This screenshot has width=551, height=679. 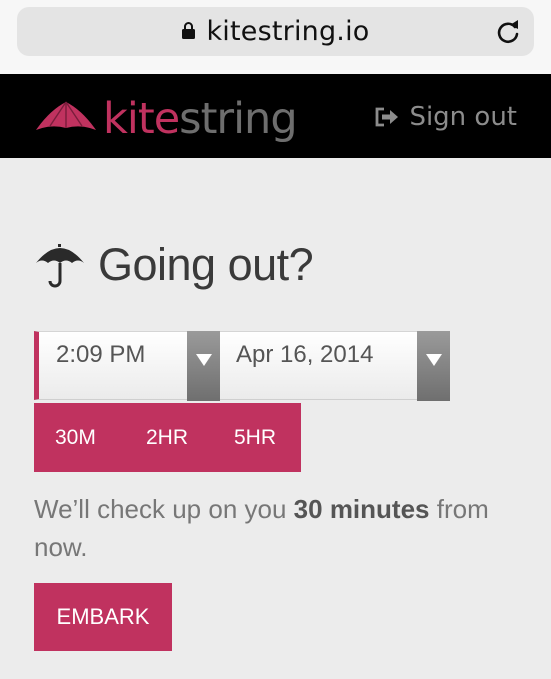 I want to click on duration-30m-button: 30M, so click(x=75, y=437).